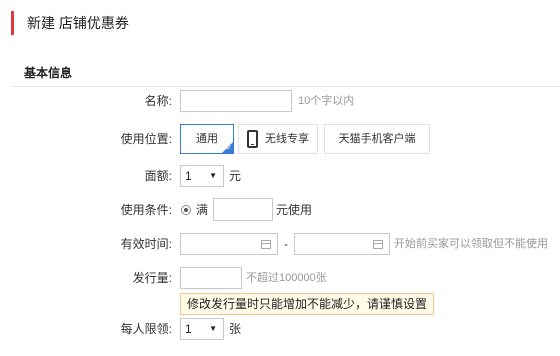  What do you see at coordinates (236, 101) in the screenshot?
I see `name-input` at bounding box center [236, 101].